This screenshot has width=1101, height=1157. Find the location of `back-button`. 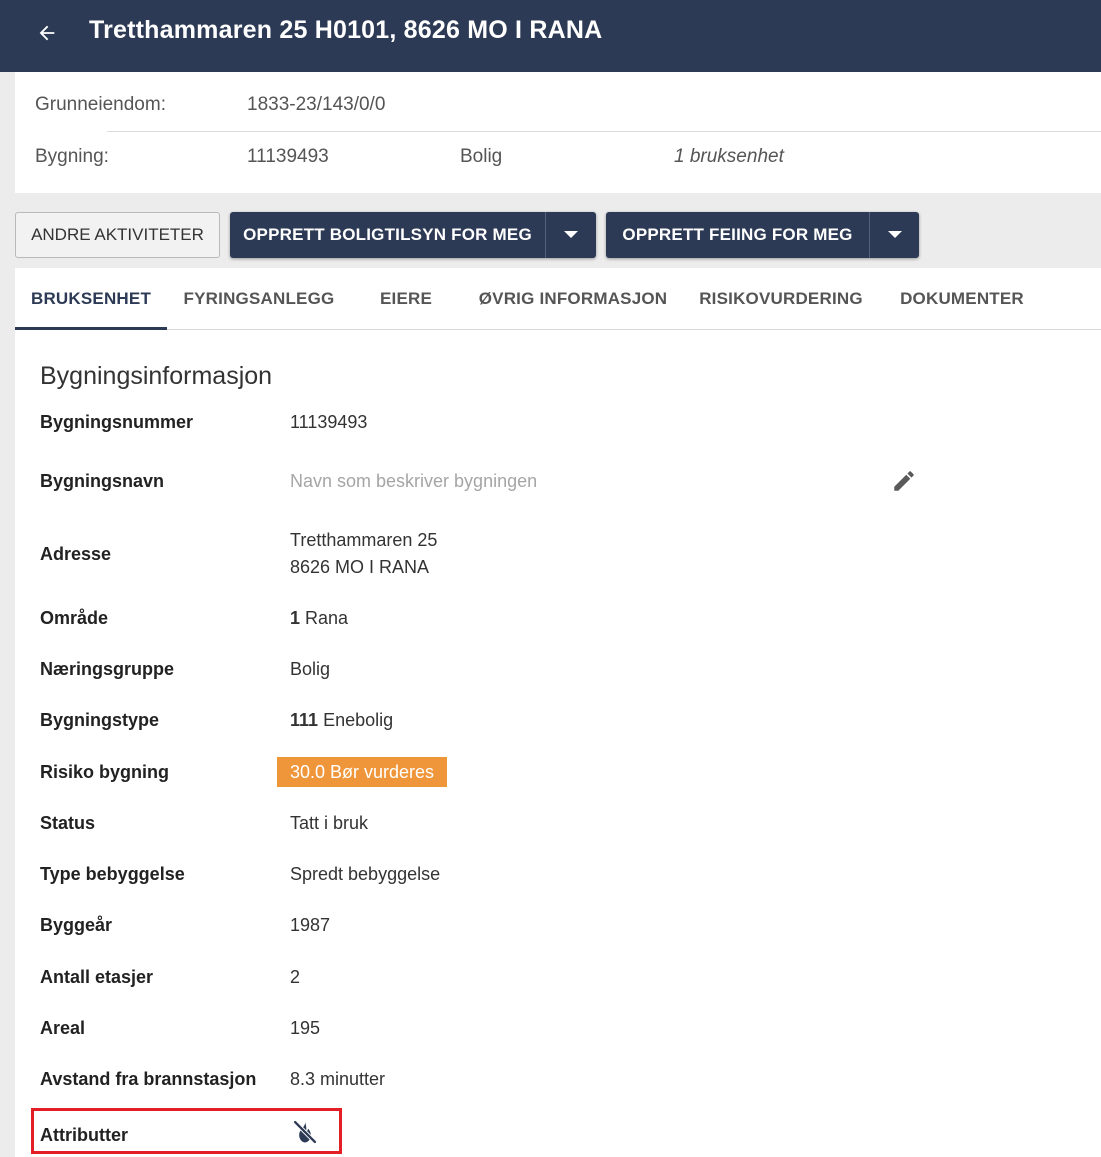

back-button is located at coordinates (47, 33).